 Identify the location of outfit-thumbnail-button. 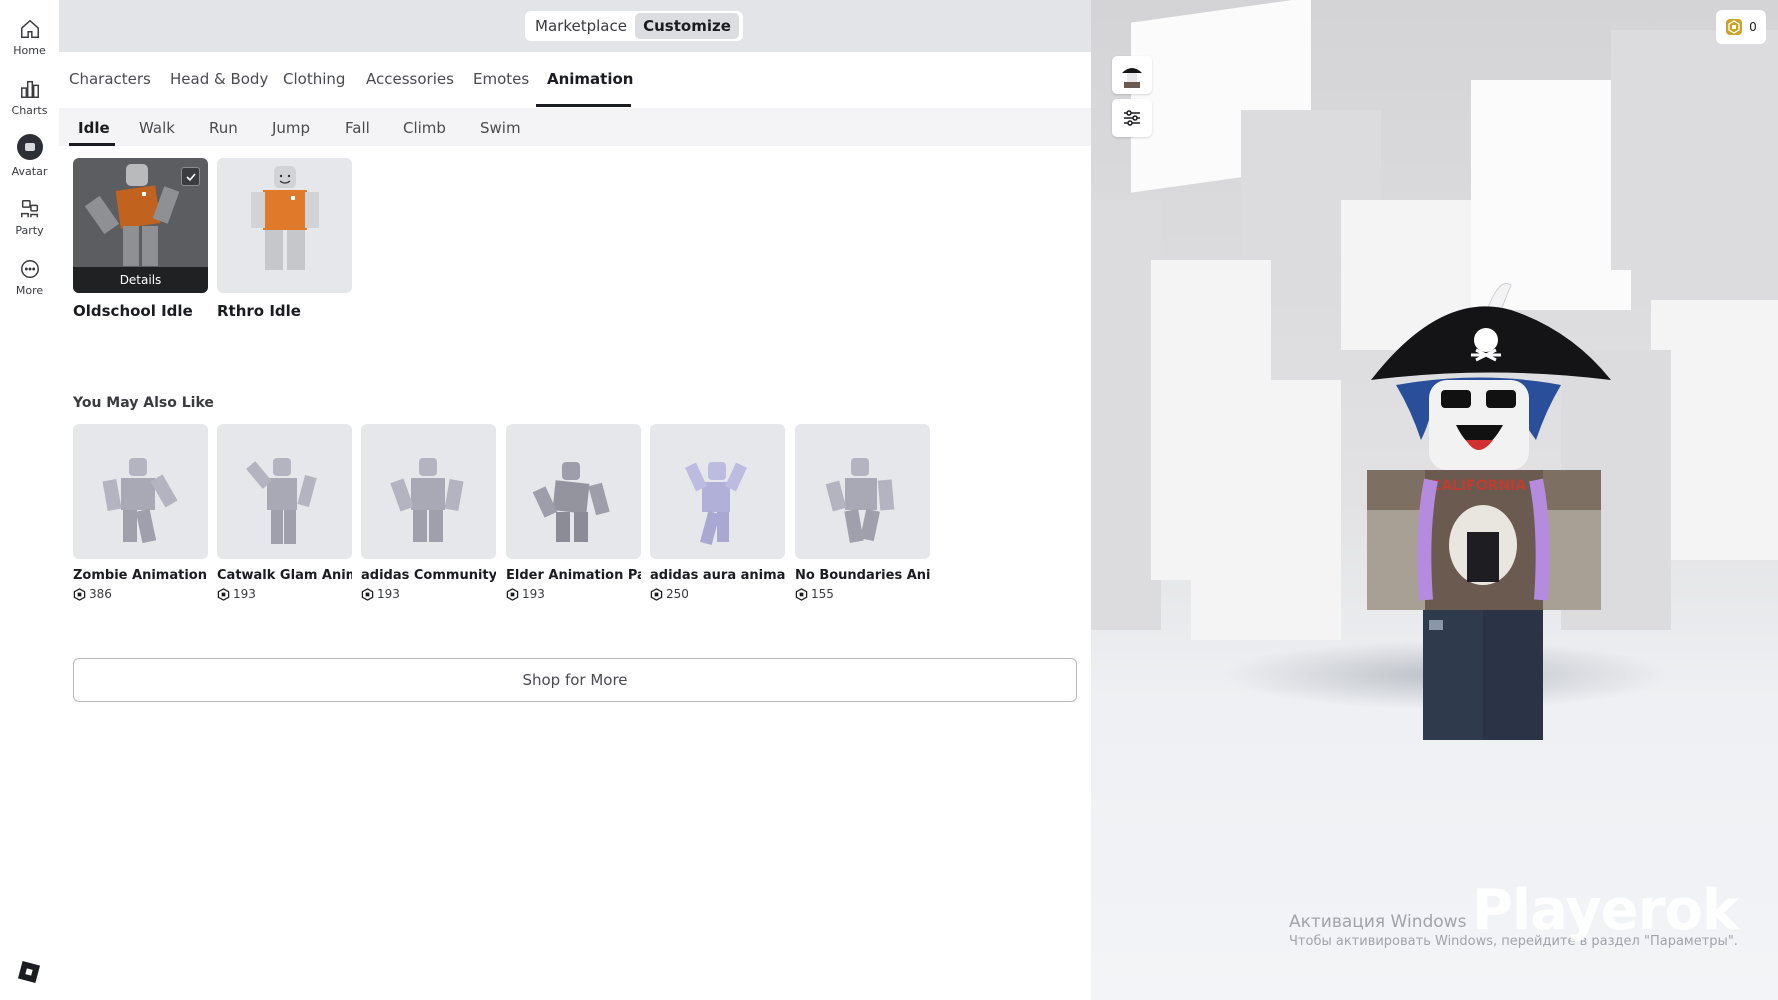
(1132, 75).